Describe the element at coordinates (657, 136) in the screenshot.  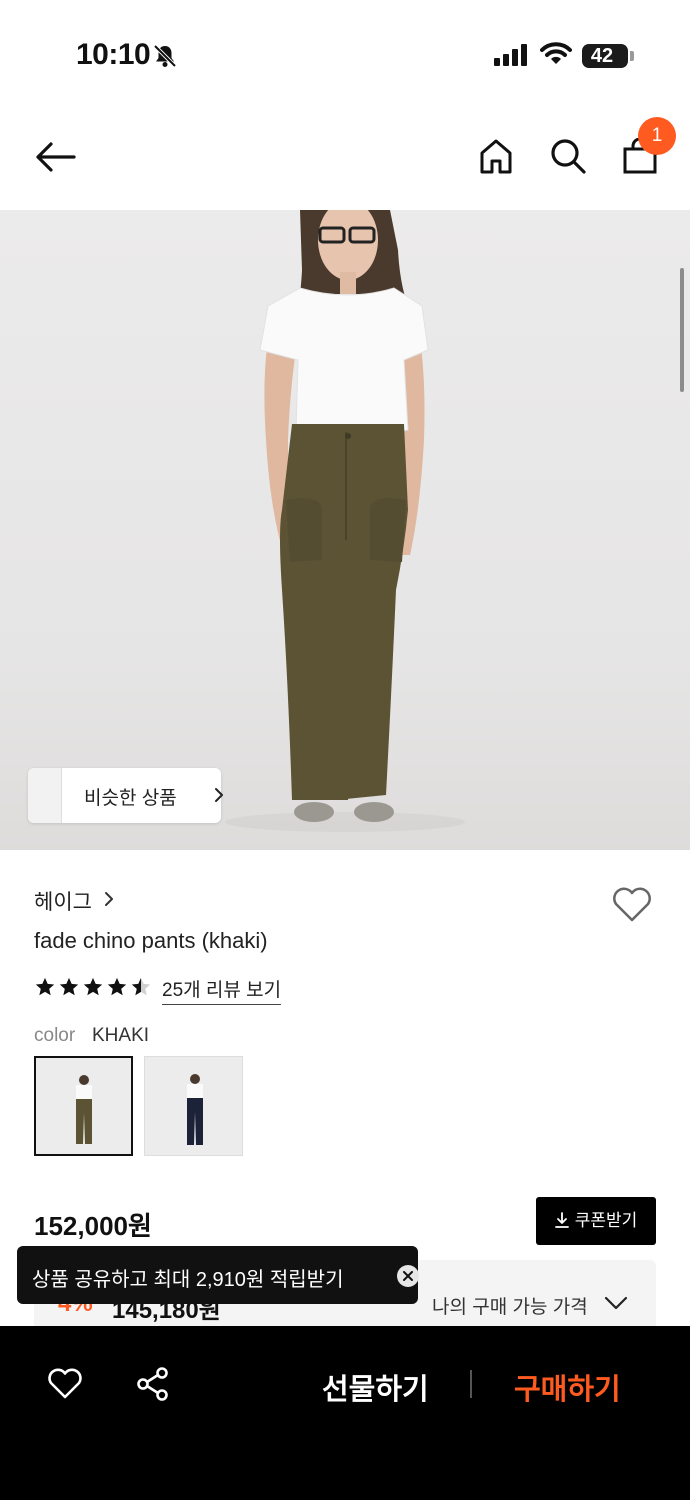
I see `cart-count-badge: 1` at that location.